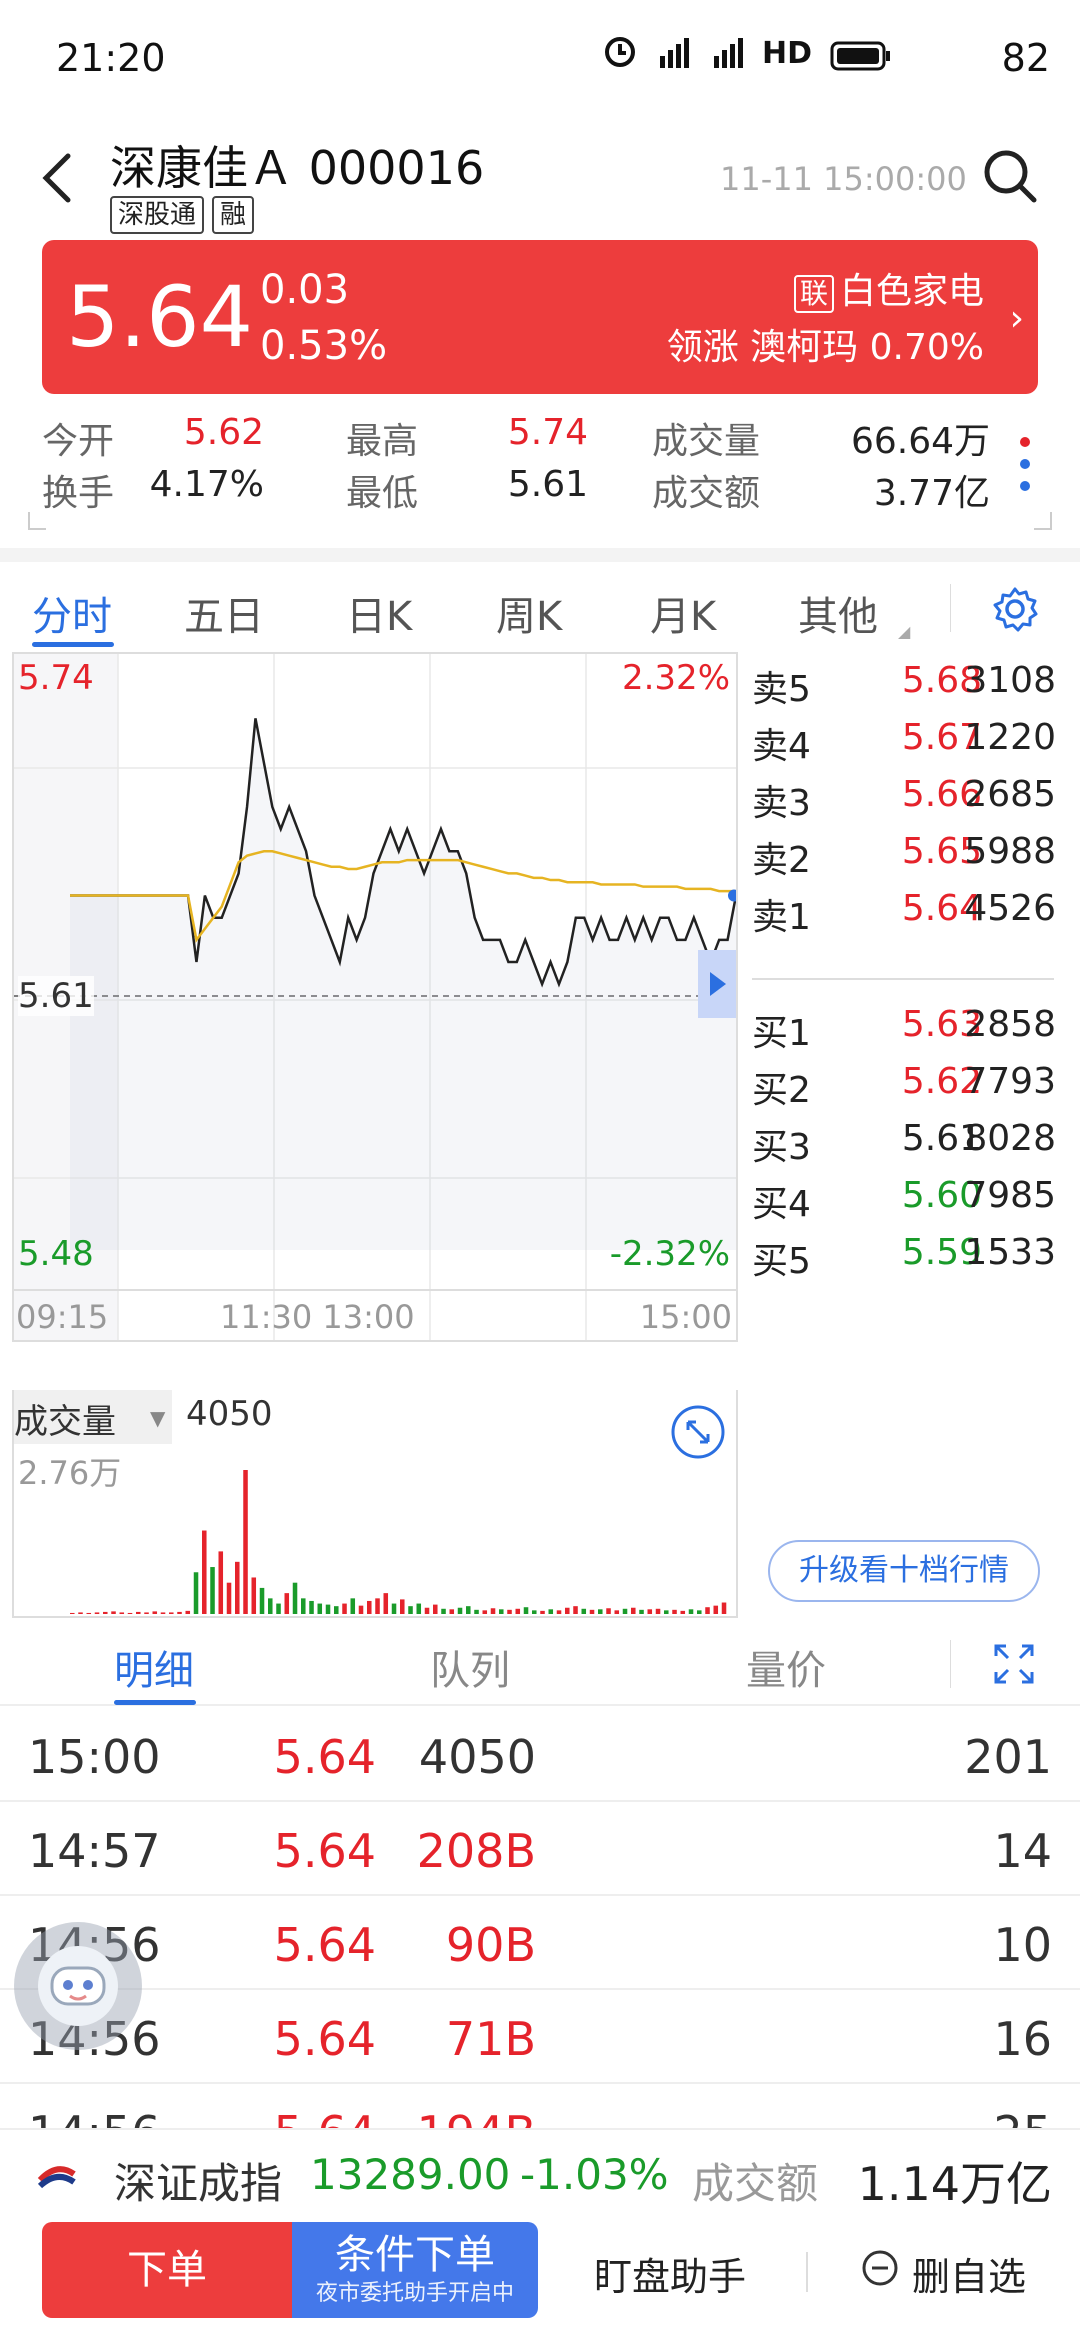 This screenshot has width=1080, height=2340. Describe the element at coordinates (1022, 1945) in the screenshot. I see `trade-count: 10` at that location.